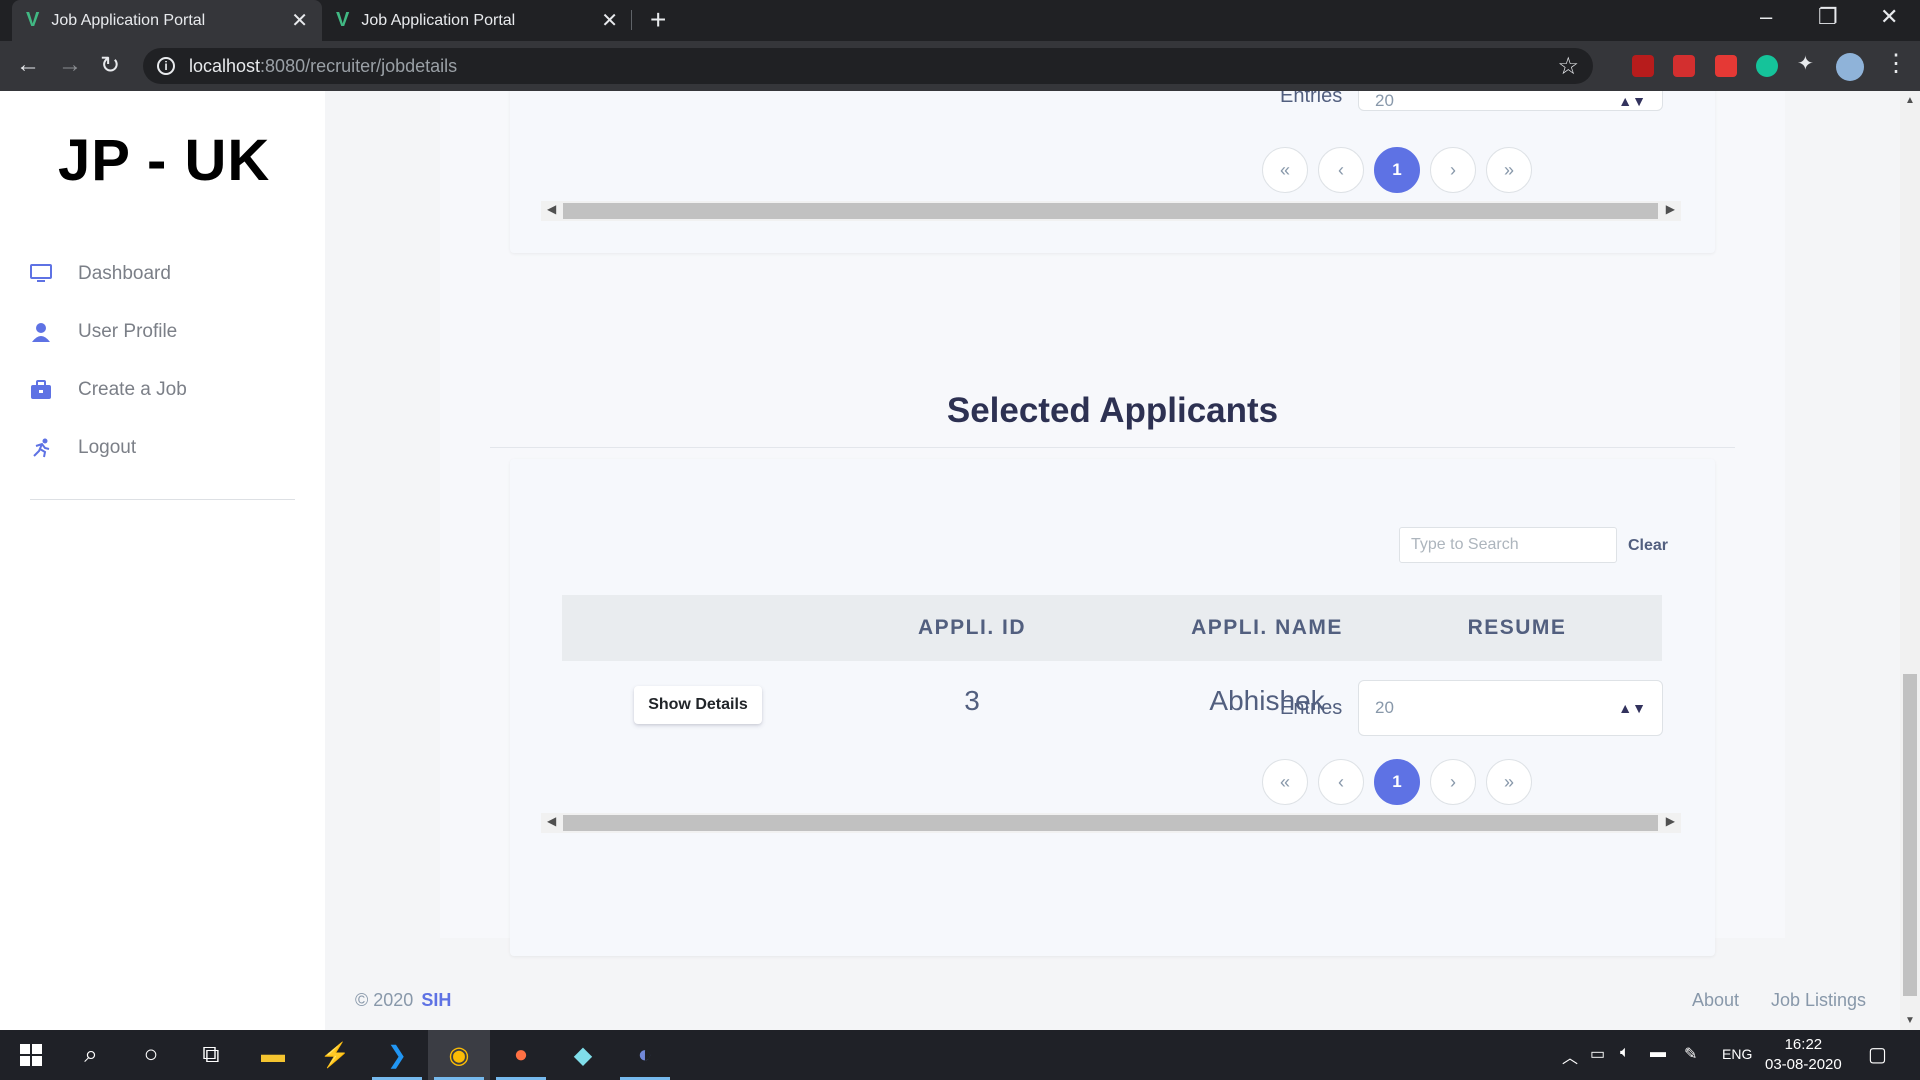  What do you see at coordinates (397, 1055) in the screenshot?
I see `vscode-icon: ❯` at bounding box center [397, 1055].